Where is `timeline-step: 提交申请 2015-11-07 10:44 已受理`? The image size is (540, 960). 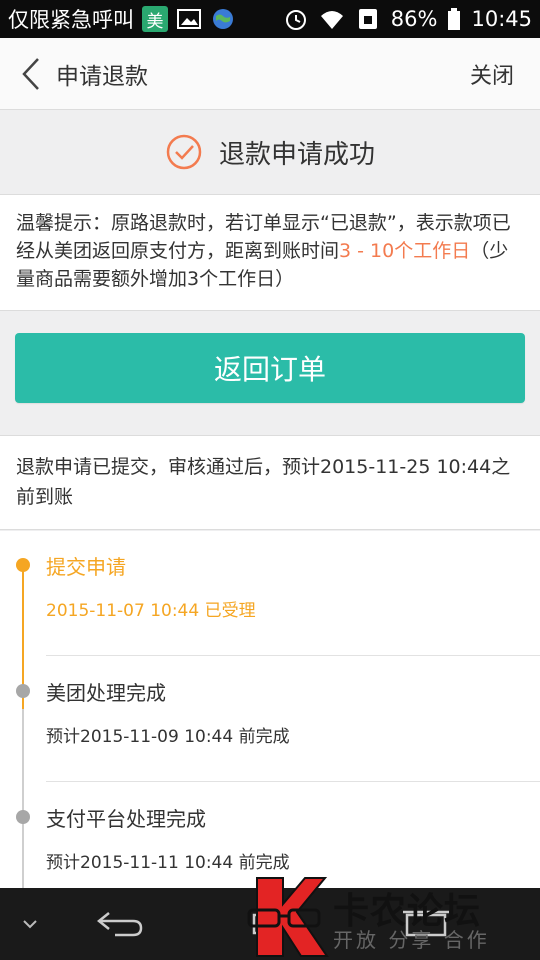 timeline-step: 提交申请 2015-11-07 10:44 已受理 is located at coordinates (293, 586).